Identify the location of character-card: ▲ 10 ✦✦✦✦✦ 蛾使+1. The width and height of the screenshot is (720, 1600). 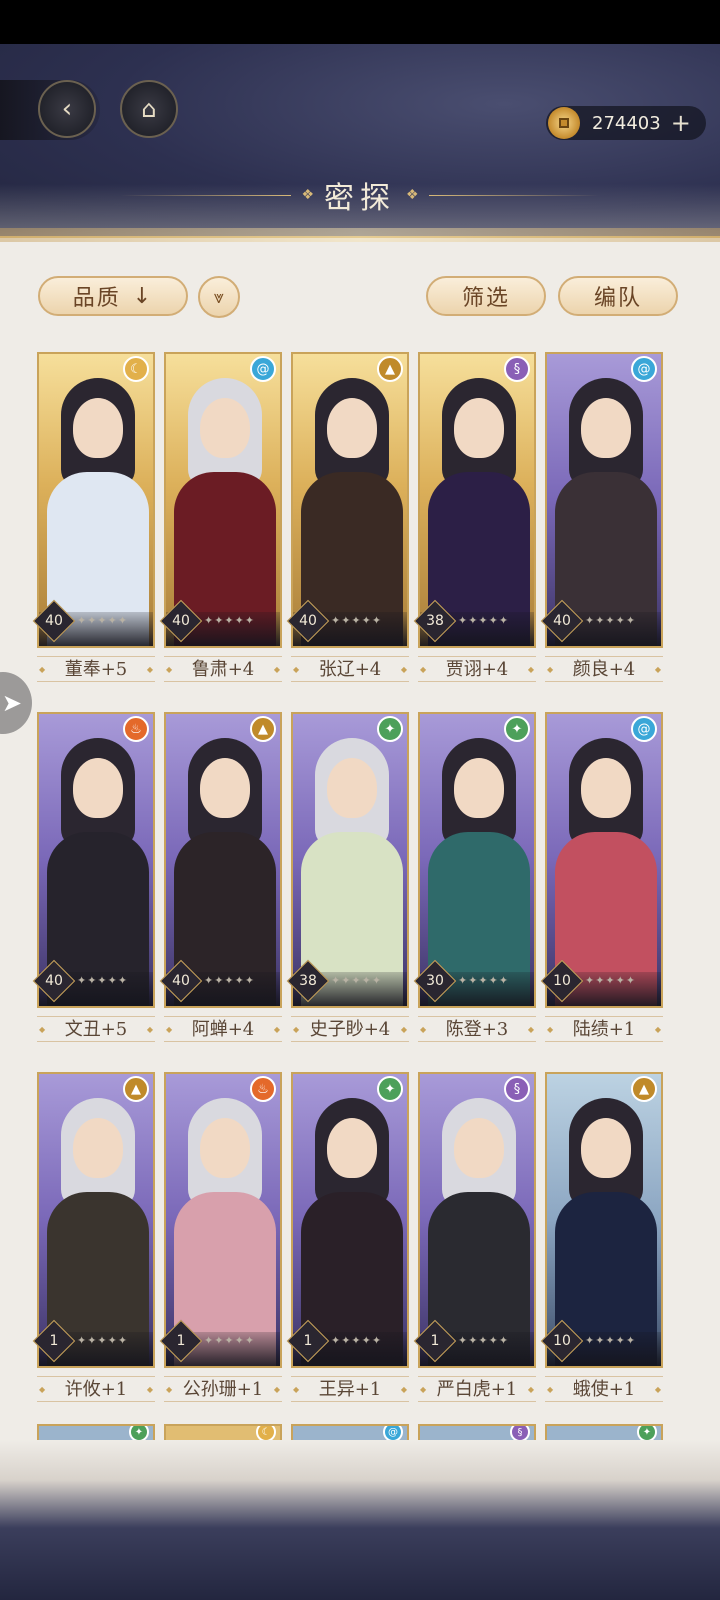
(601, 1237).